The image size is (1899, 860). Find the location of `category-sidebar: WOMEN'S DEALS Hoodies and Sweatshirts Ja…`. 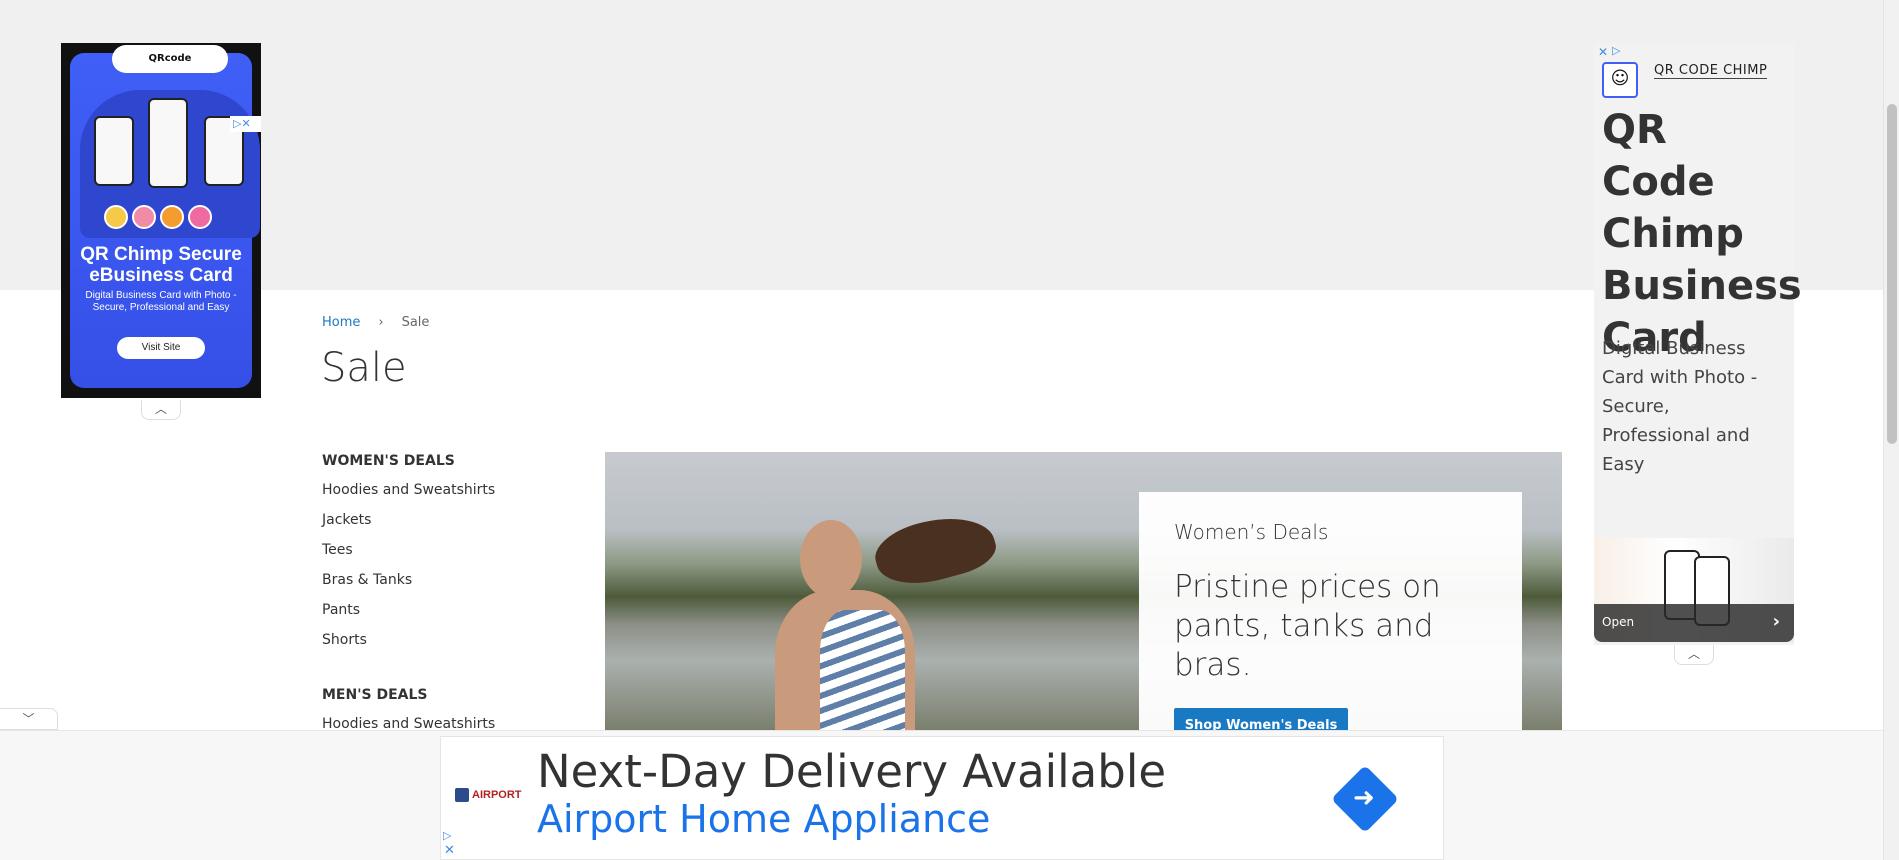

category-sidebar: WOMEN'S DEALS Hoodies and Sweatshirts Ja… is located at coordinates (442, 599).